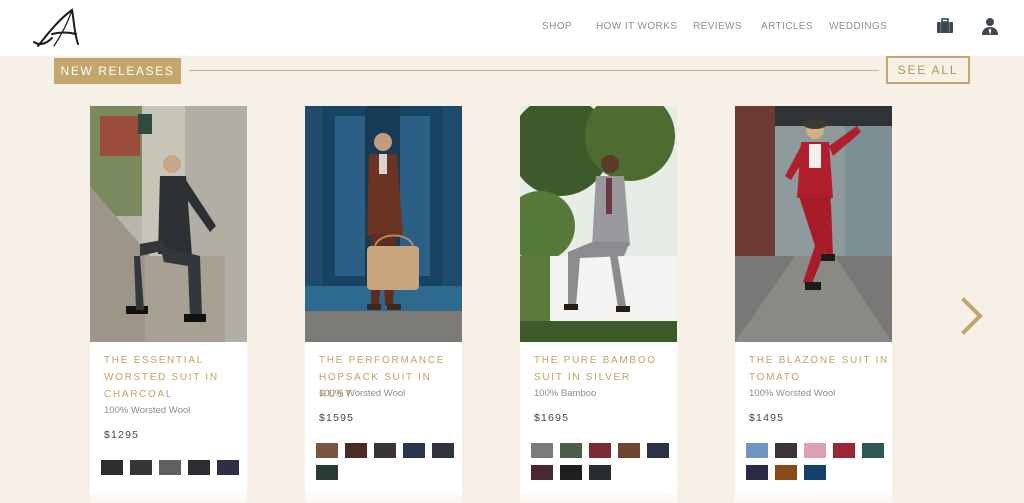  I want to click on see-all-button: SEE ALL, so click(928, 70).